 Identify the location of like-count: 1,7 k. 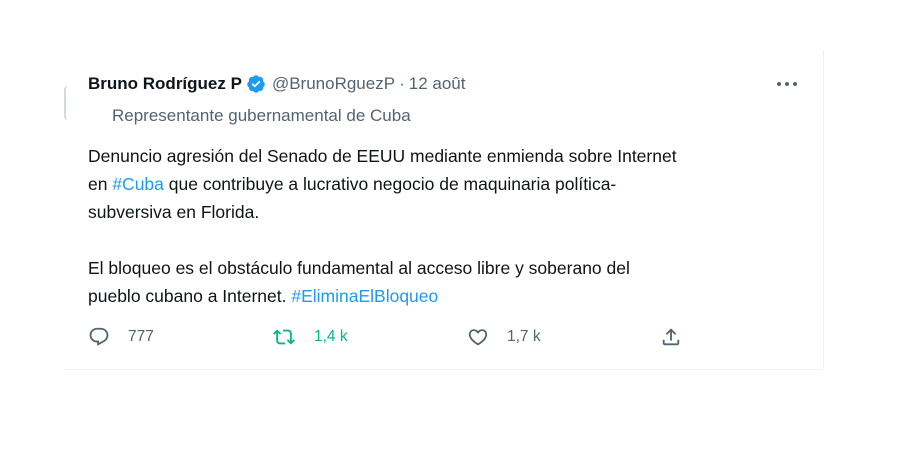
(524, 336).